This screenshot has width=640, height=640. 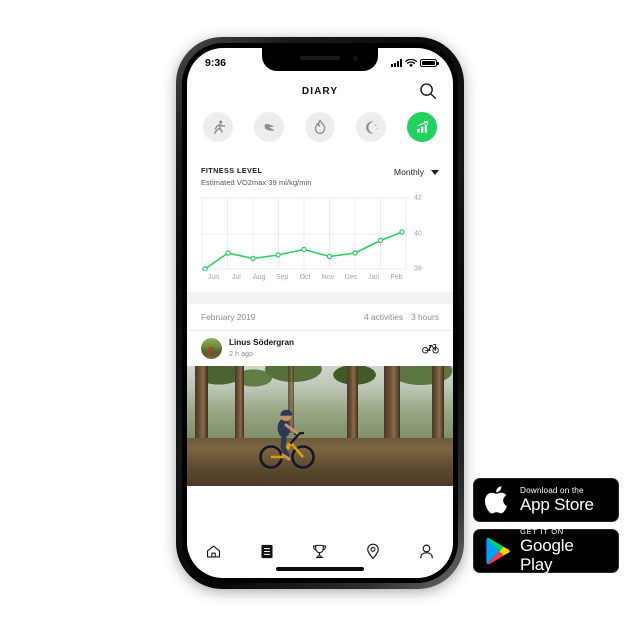 What do you see at coordinates (256, 182) in the screenshot?
I see `vo2max-subtitle: Estimated VO2max 39 ml/kg/min` at bounding box center [256, 182].